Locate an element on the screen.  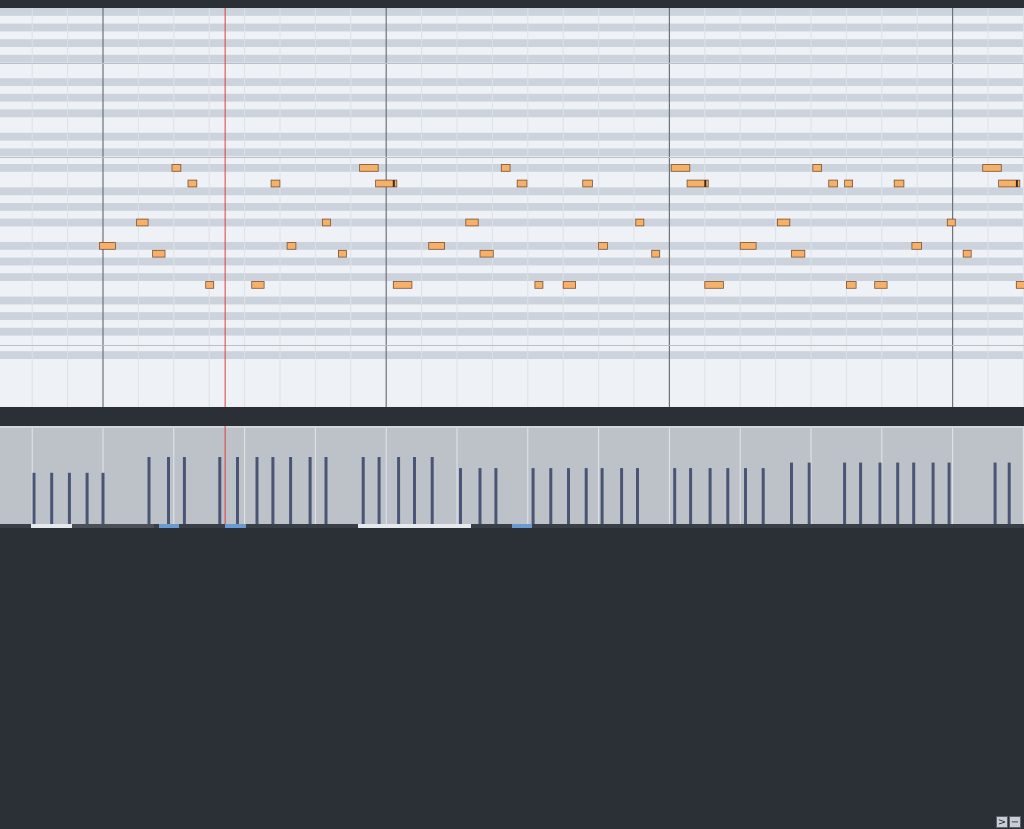
collapse-icon: − is located at coordinates (1015, 822).